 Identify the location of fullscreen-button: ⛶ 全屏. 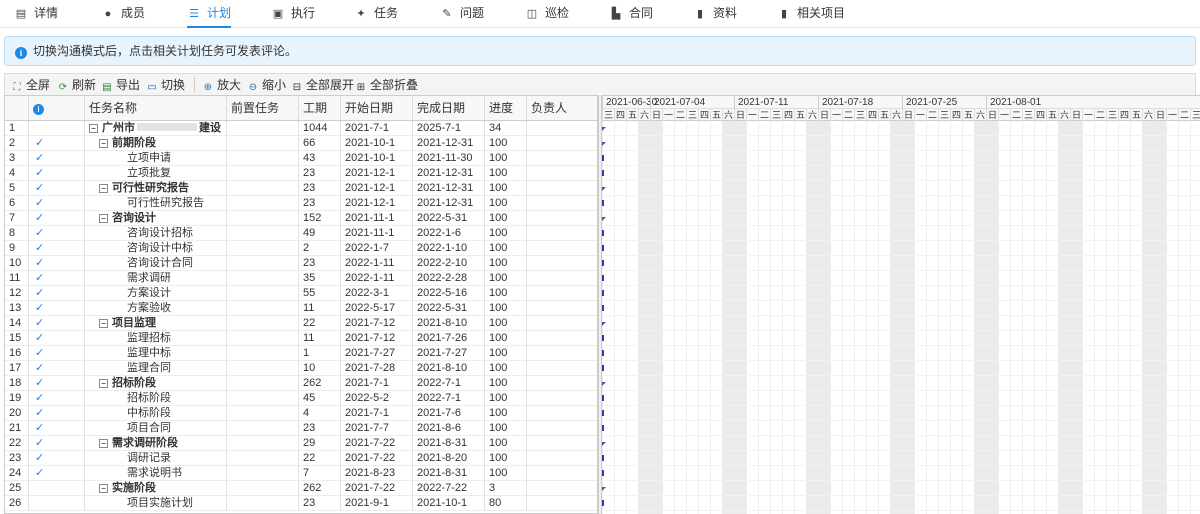
(31, 85).